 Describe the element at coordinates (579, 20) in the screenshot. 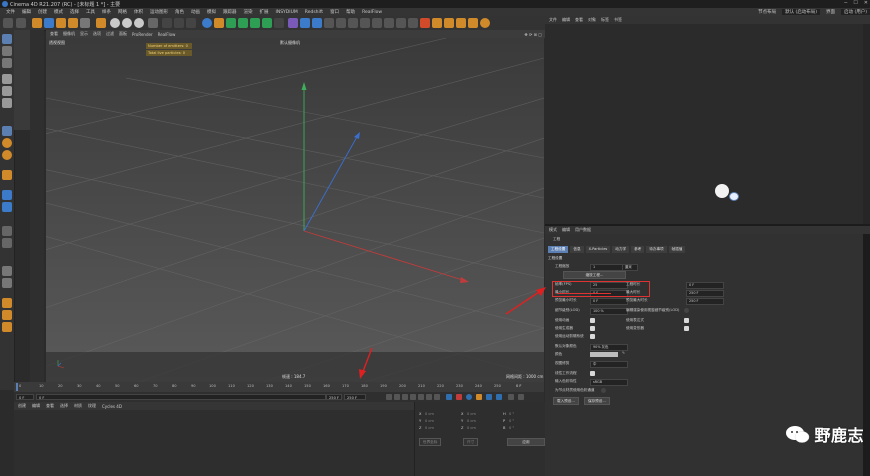

I see `om-menu-view: 查看` at that location.